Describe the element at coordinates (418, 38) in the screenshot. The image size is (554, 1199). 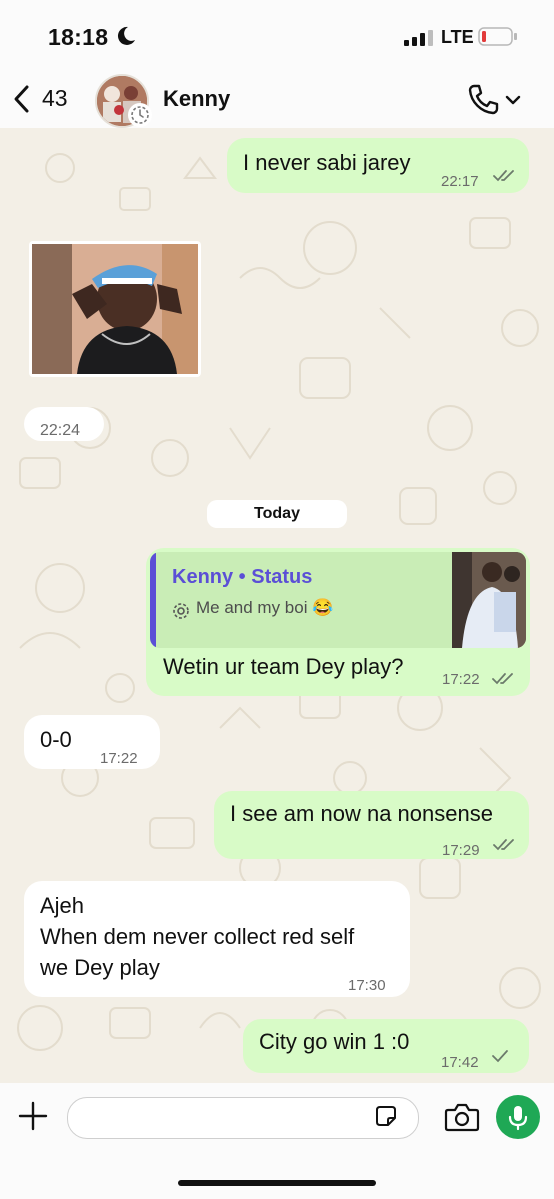
I see `signal-icon` at that location.